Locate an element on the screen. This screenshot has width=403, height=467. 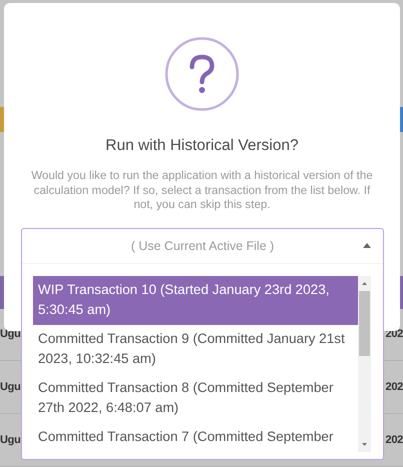
dropdown-option: Committed Transaction 8 (Committed September 27th 2022, 6:48:07 am) is located at coordinates (195, 398).